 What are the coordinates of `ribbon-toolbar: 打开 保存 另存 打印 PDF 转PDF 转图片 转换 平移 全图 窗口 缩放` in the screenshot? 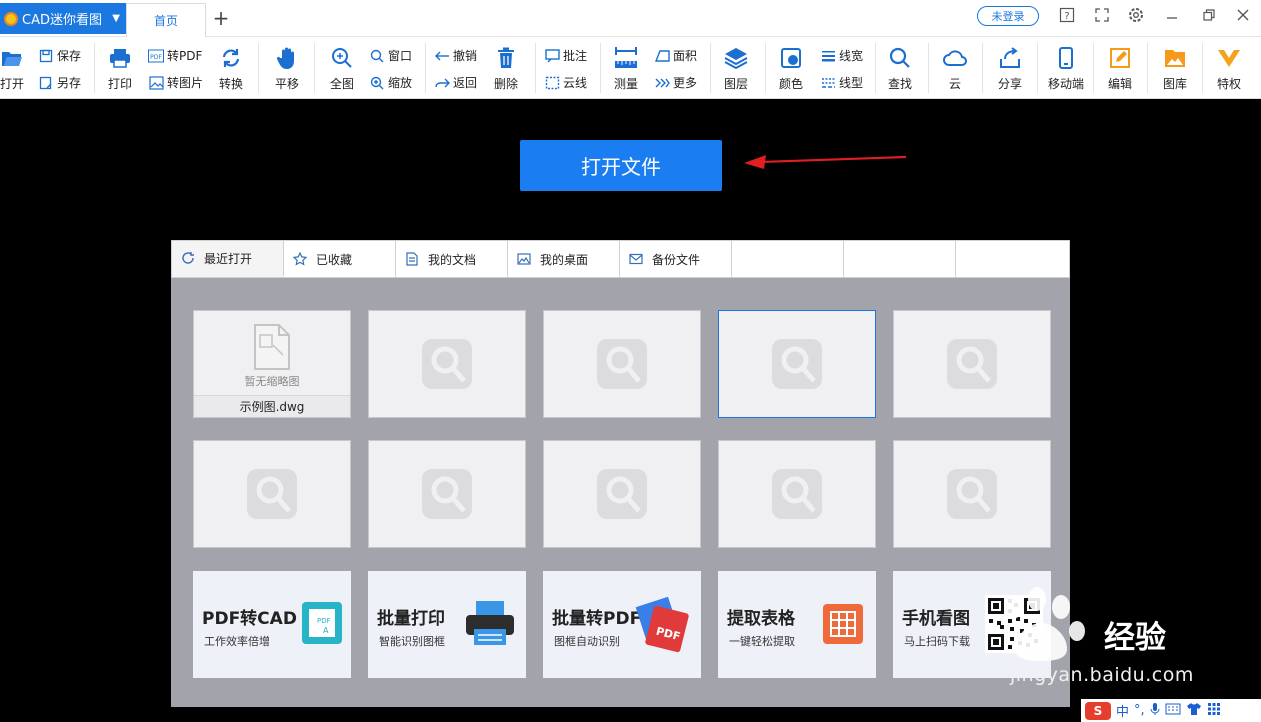 It's located at (630, 68).